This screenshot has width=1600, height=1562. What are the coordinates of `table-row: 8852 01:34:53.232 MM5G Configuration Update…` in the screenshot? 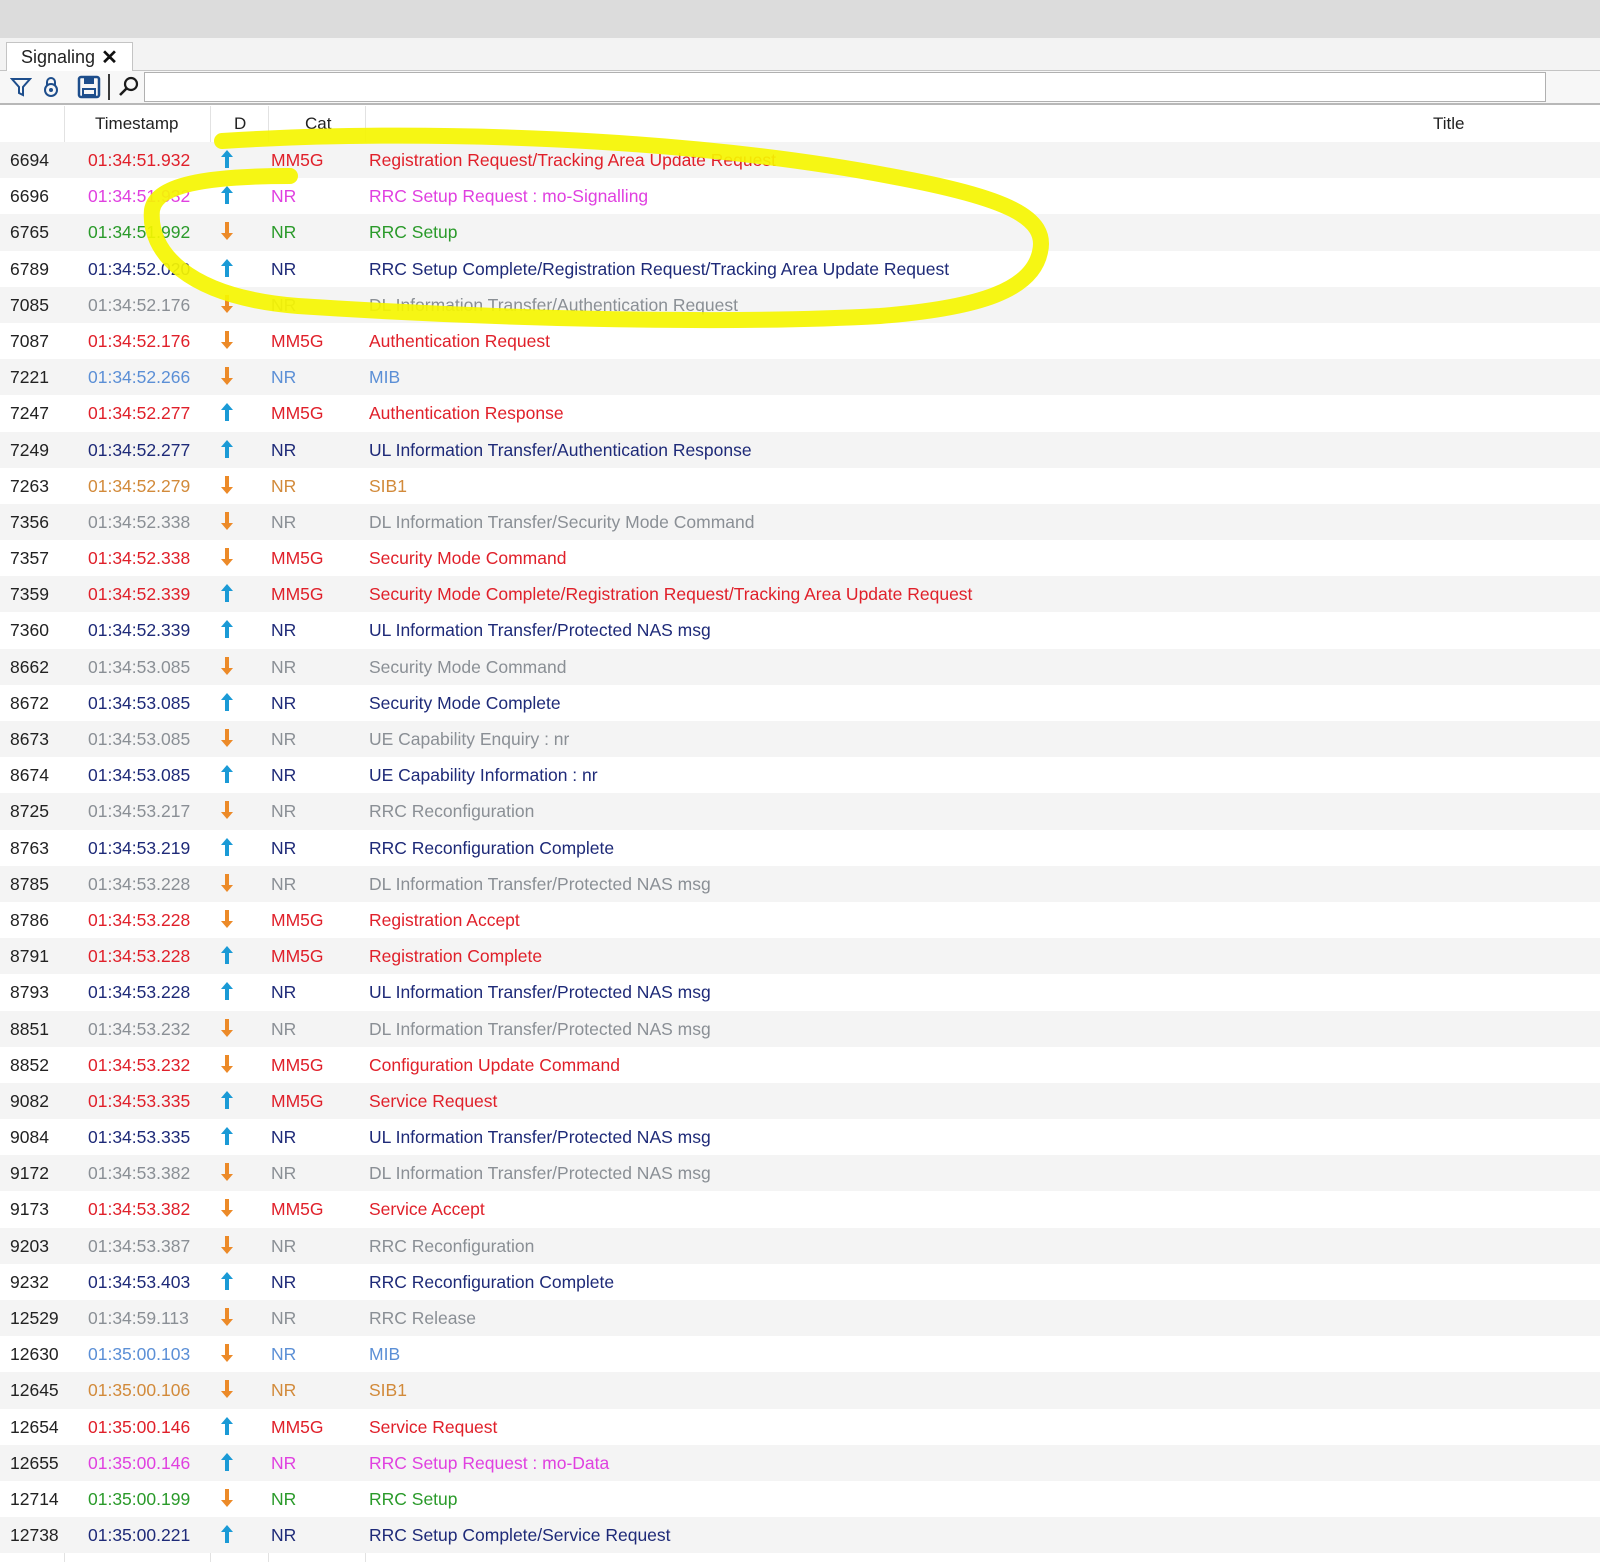 It's located at (800, 1064).